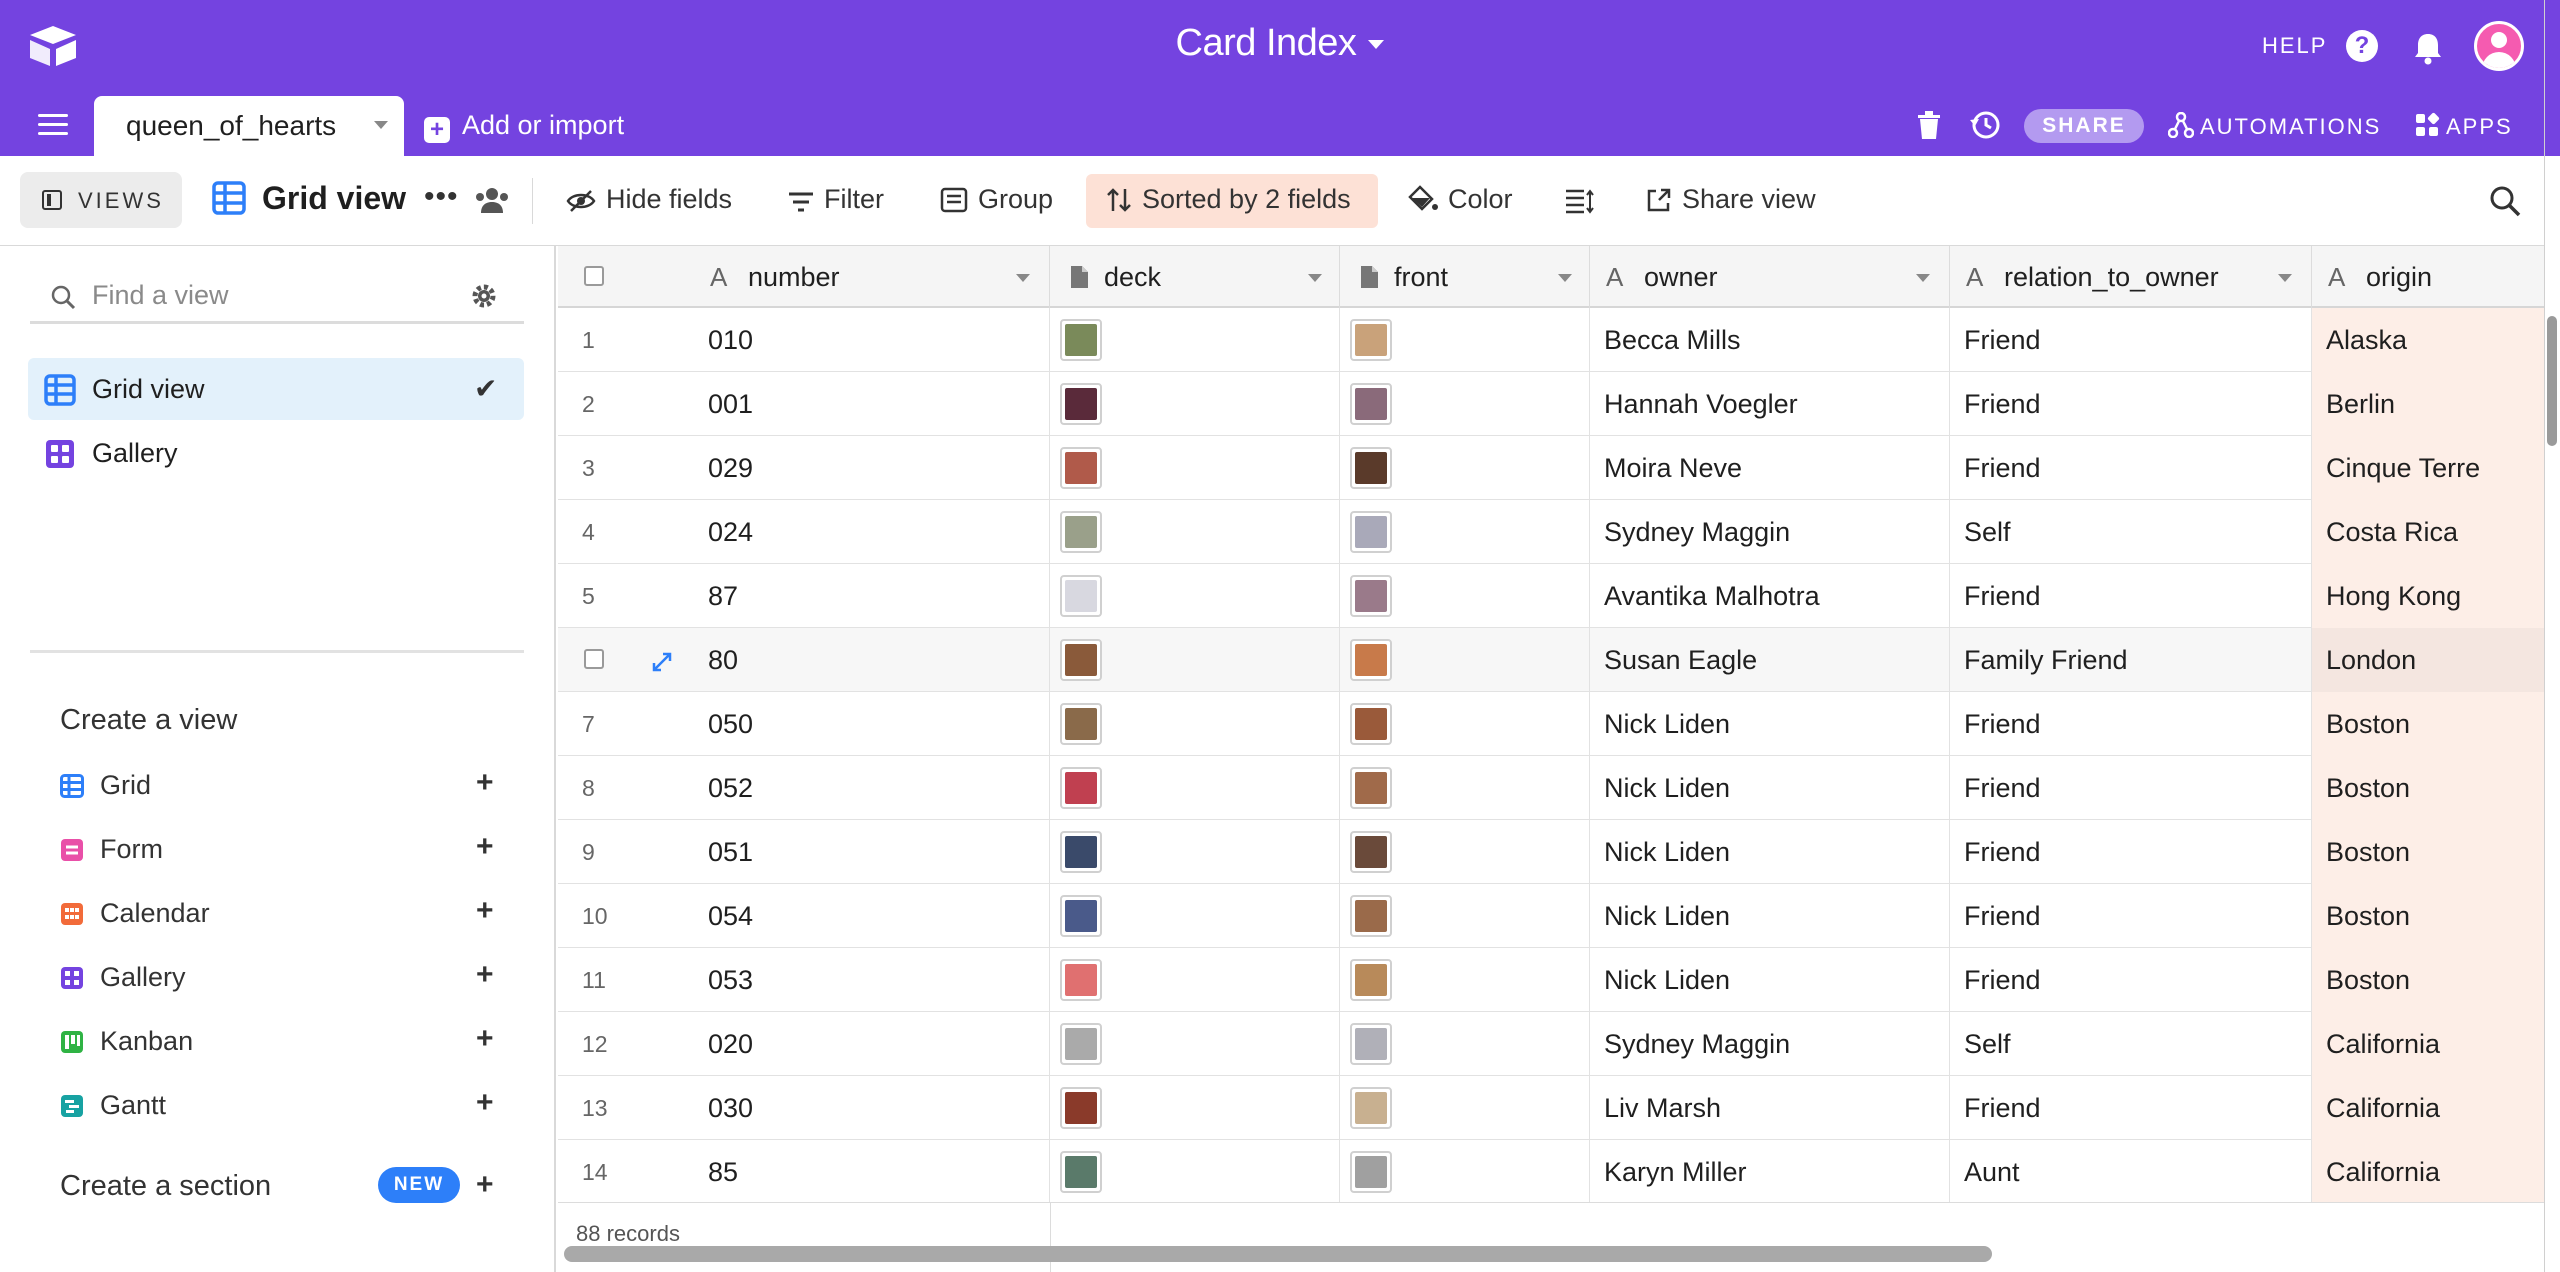 The image size is (2560, 1272). What do you see at coordinates (836, 199) in the screenshot?
I see `filter-button: Filter` at bounding box center [836, 199].